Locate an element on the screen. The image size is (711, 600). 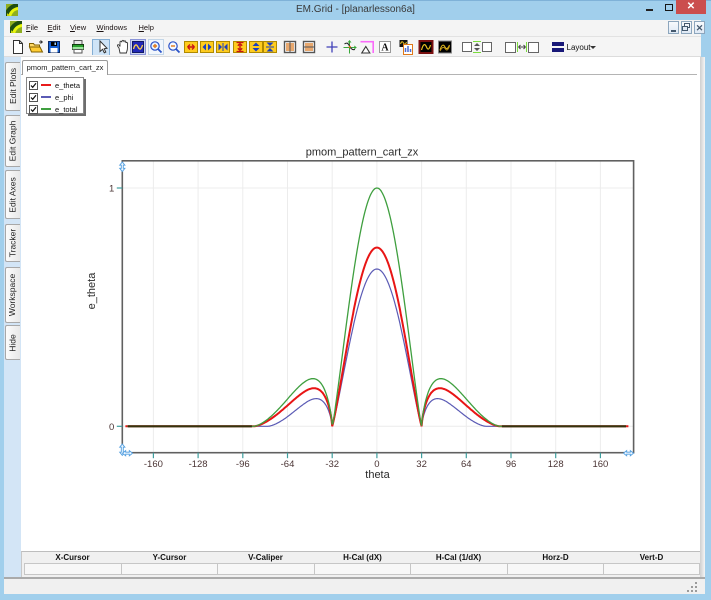
svg-text: 64 is located at coordinates (466, 464).